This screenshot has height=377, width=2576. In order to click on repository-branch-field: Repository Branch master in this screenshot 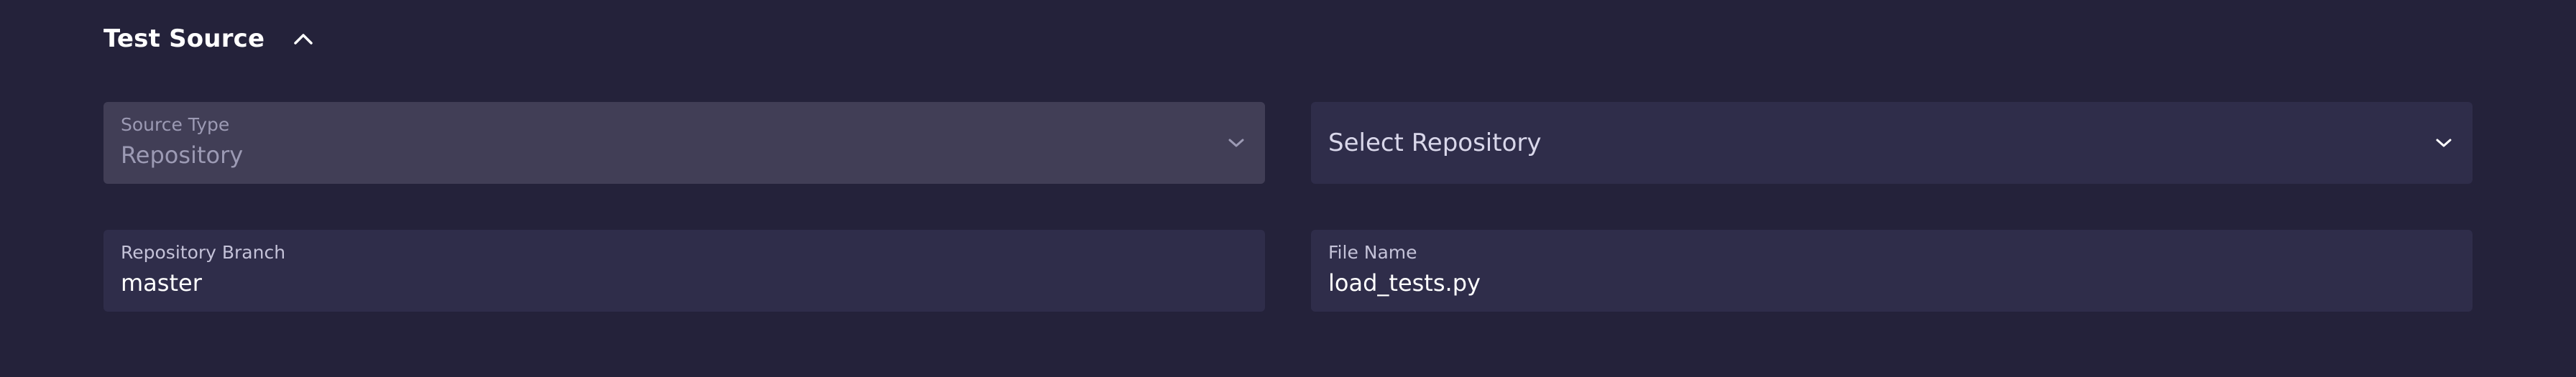, I will do `click(684, 271)`.